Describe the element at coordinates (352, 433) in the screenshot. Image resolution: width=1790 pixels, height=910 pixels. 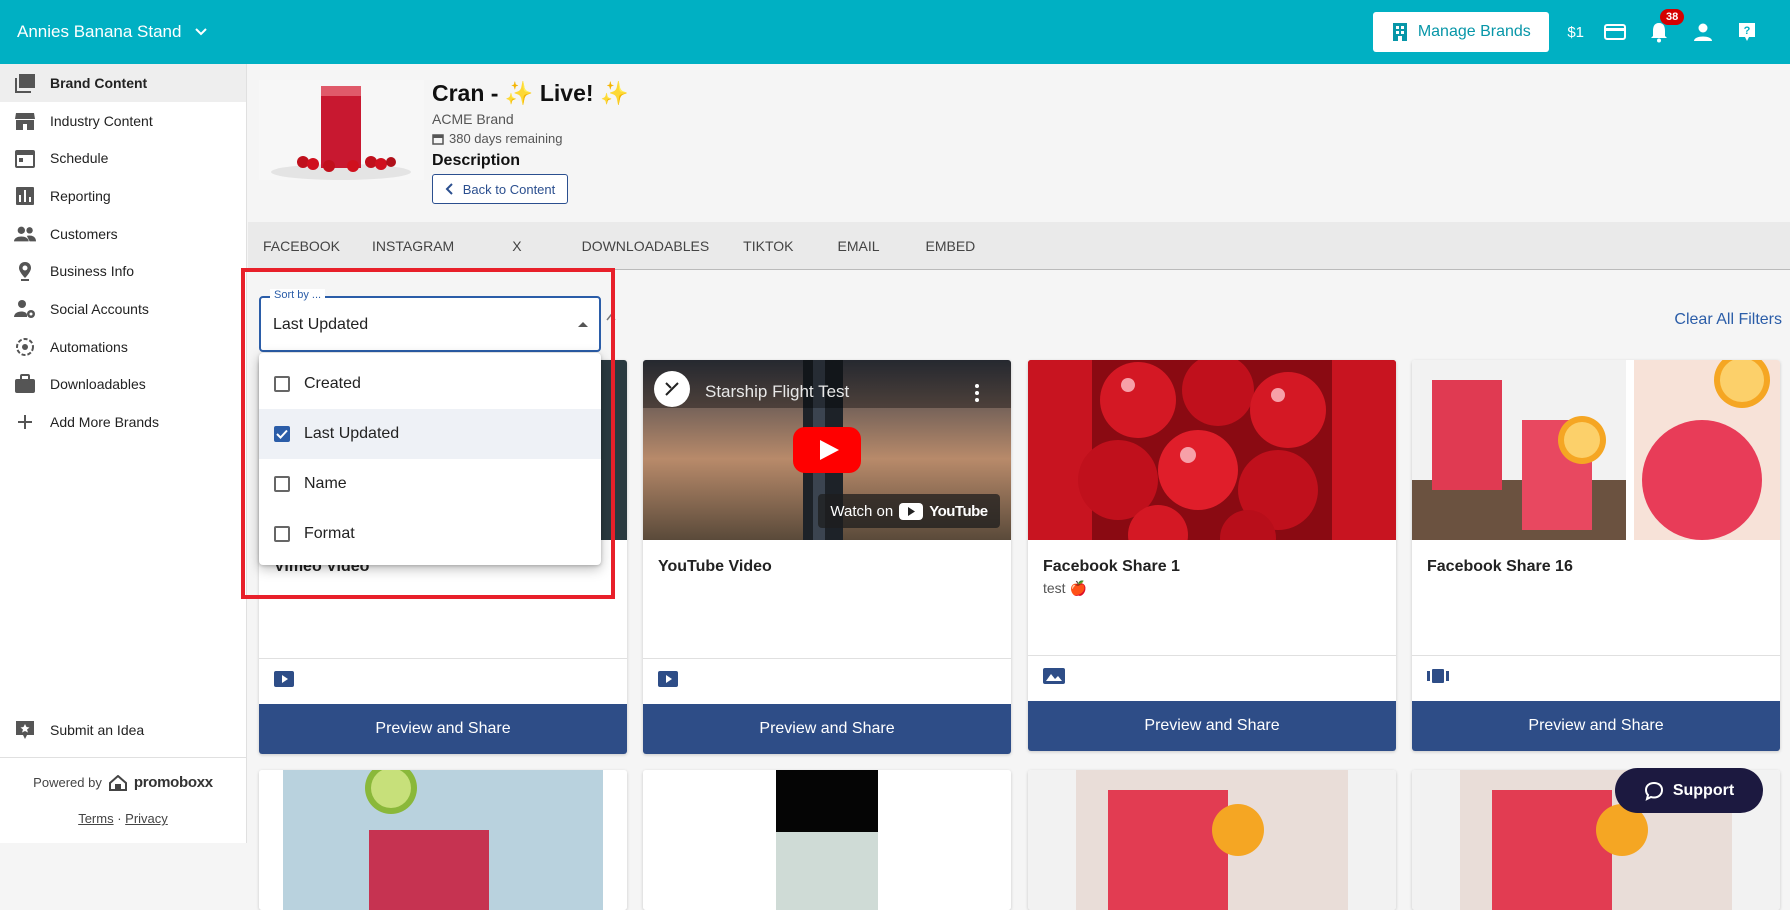
I see `sort-option-label: Last Updated` at that location.